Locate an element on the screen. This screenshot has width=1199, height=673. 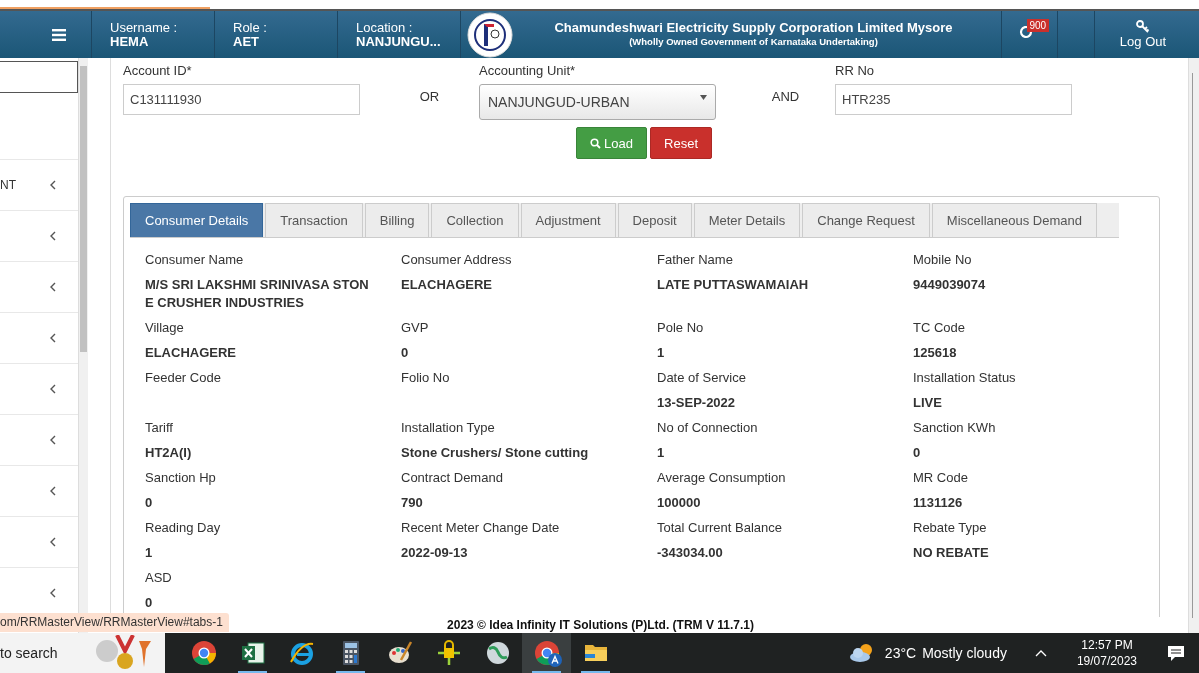
palette-icon is located at coordinates (399, 653).